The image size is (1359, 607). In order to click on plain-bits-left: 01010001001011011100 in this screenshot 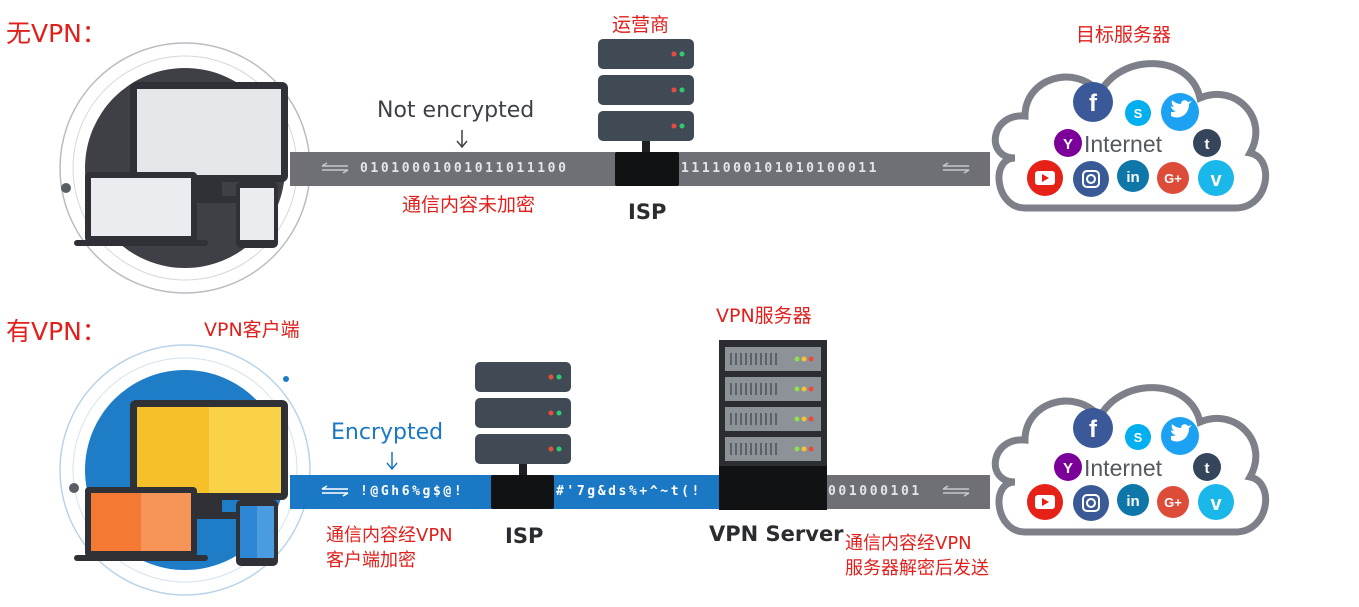, I will do `click(464, 168)`.